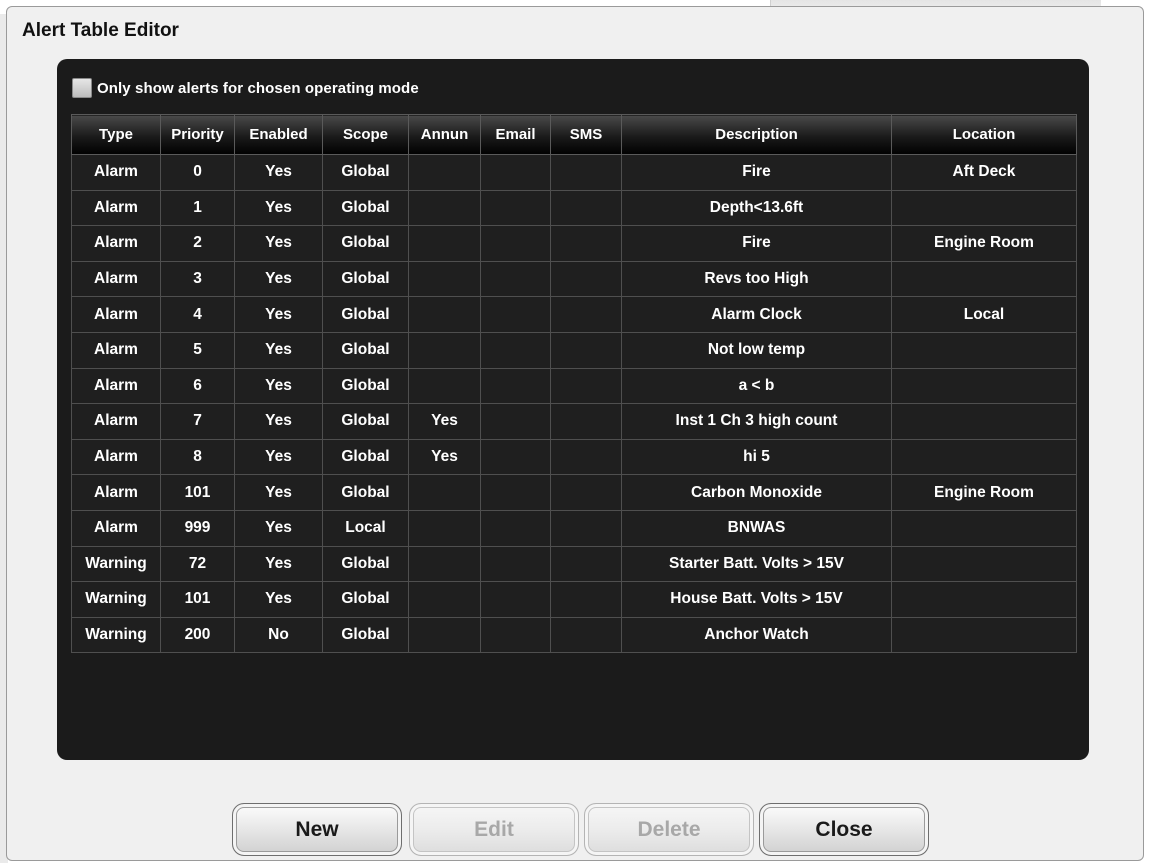 This screenshot has height=863, width=1149. What do you see at coordinates (574, 457) in the screenshot?
I see `table-row: Alarm 8 Yes Global Yes hi 5` at bounding box center [574, 457].